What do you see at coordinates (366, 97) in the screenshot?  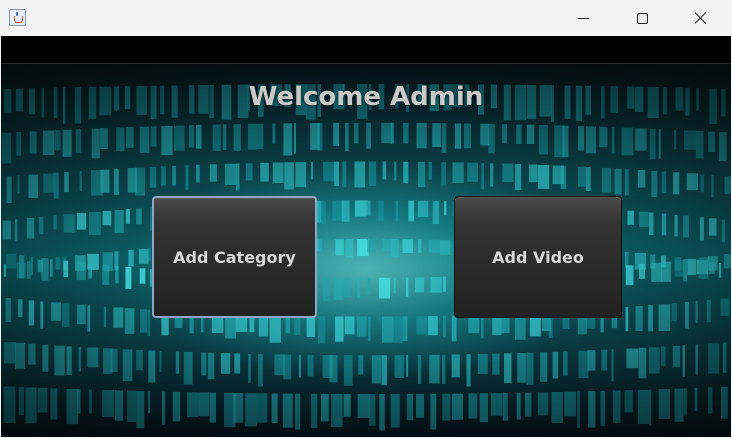 I see `welcome-heading: Welcome Admin` at bounding box center [366, 97].